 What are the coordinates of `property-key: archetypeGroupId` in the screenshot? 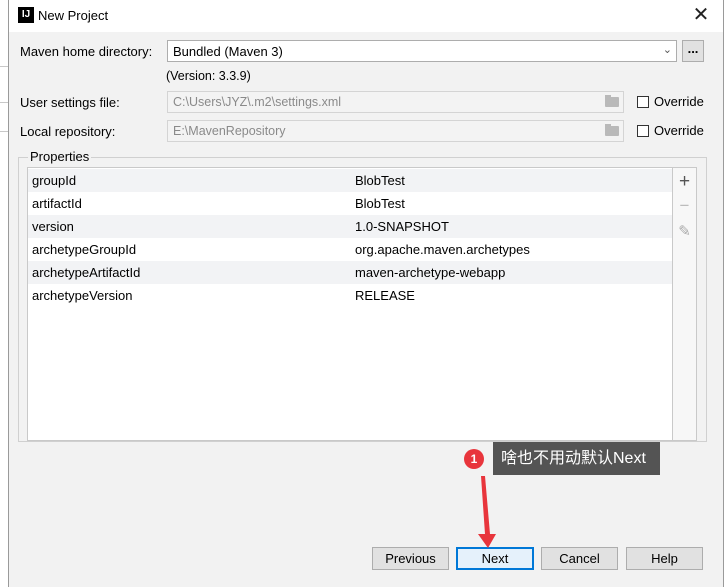 It's located at (84, 249).